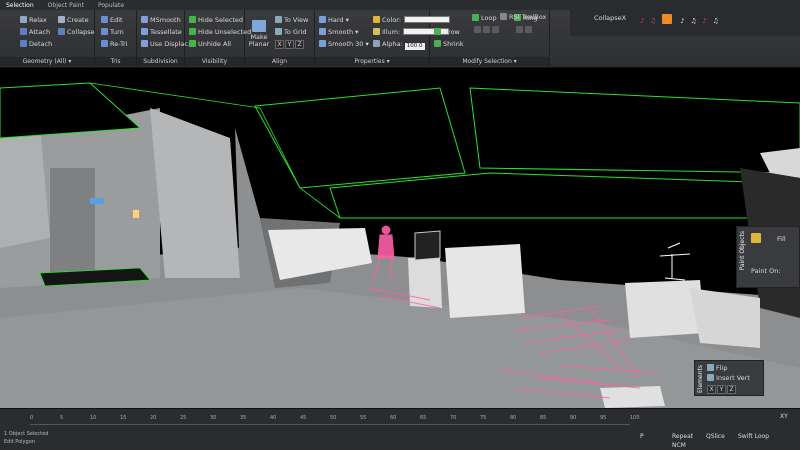 The height and width of the screenshot is (450, 800). What do you see at coordinates (33, 20) in the screenshot?
I see `relax-button: Relax` at bounding box center [33, 20].